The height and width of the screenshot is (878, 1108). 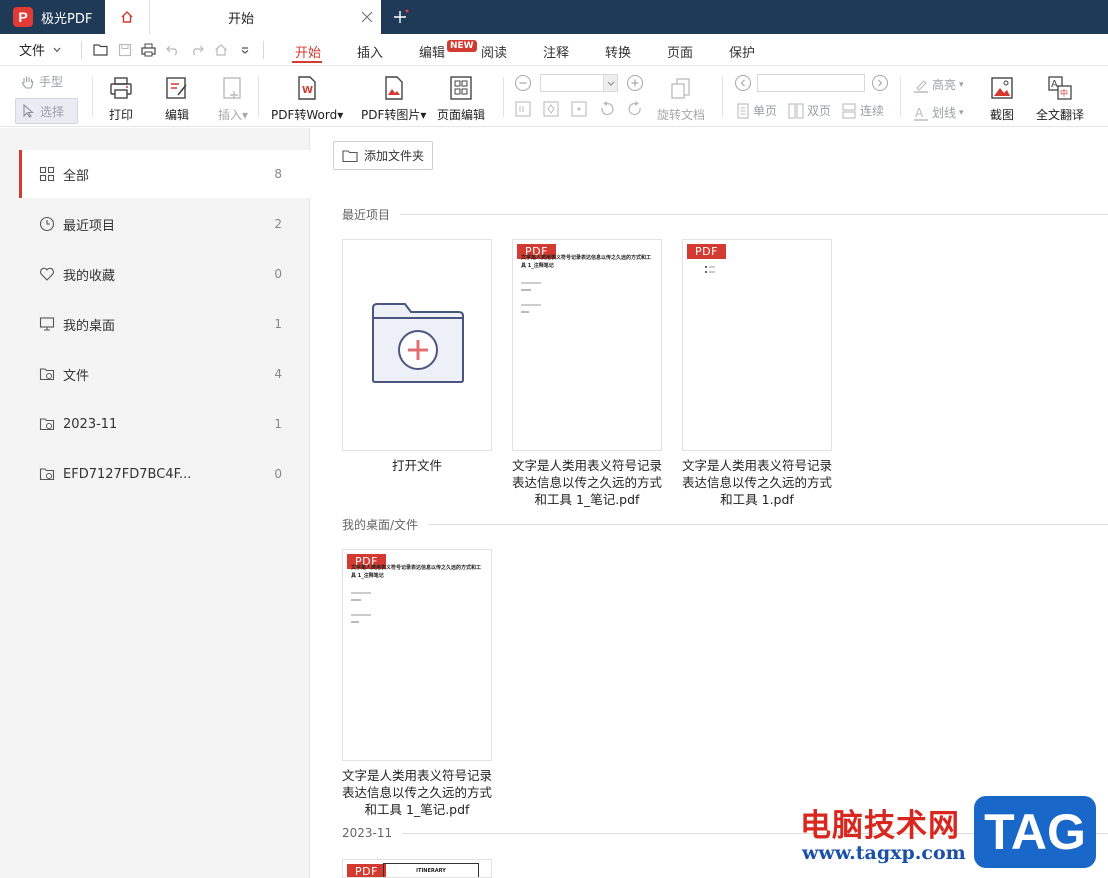 I want to click on rotate-document-icon, so click(x=680, y=88).